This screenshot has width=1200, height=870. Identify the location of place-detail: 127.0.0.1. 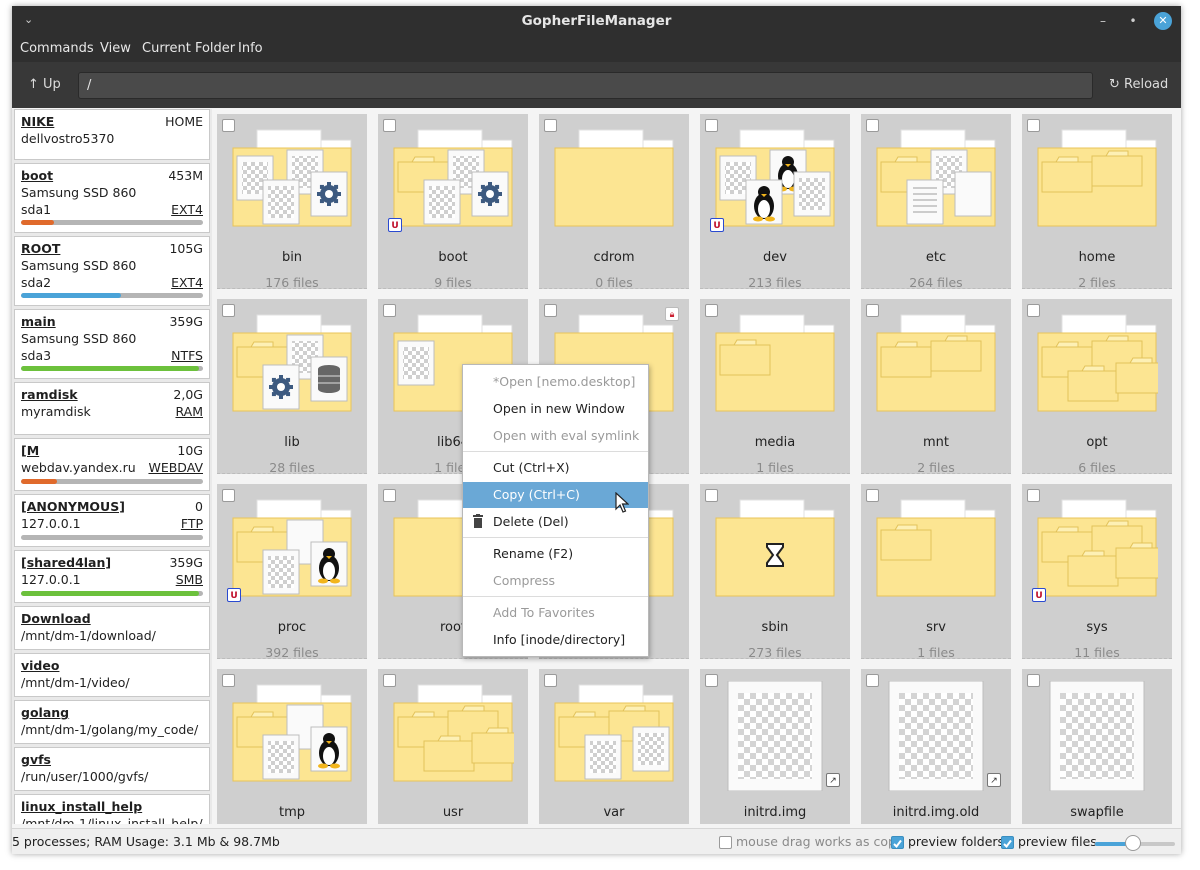
(51, 523).